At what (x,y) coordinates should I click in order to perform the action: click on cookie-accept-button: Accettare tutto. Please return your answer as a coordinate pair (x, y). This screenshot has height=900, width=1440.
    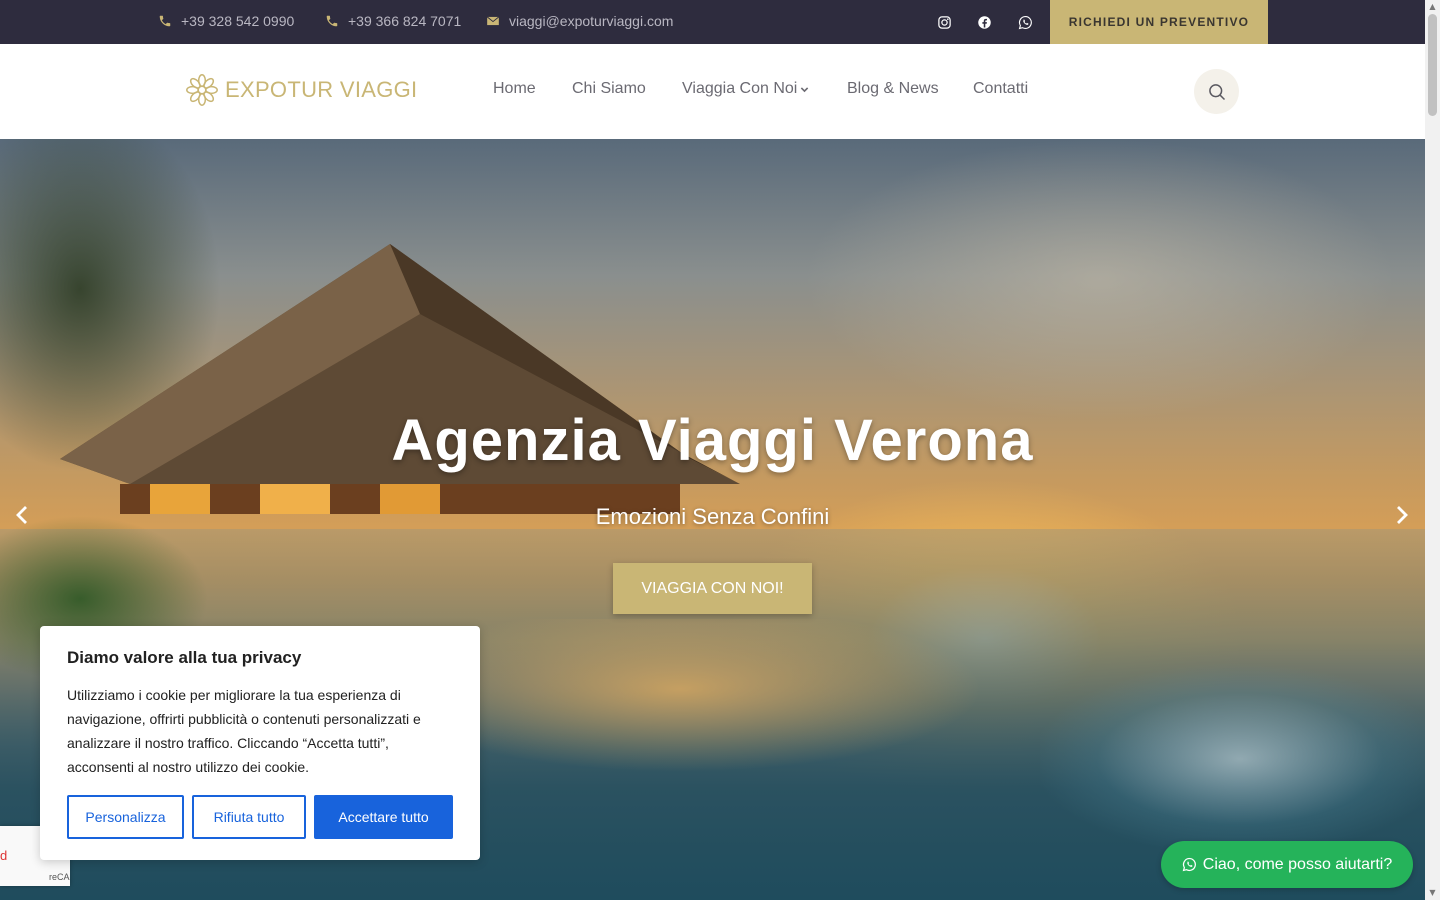
    Looking at the image, I should click on (383, 817).